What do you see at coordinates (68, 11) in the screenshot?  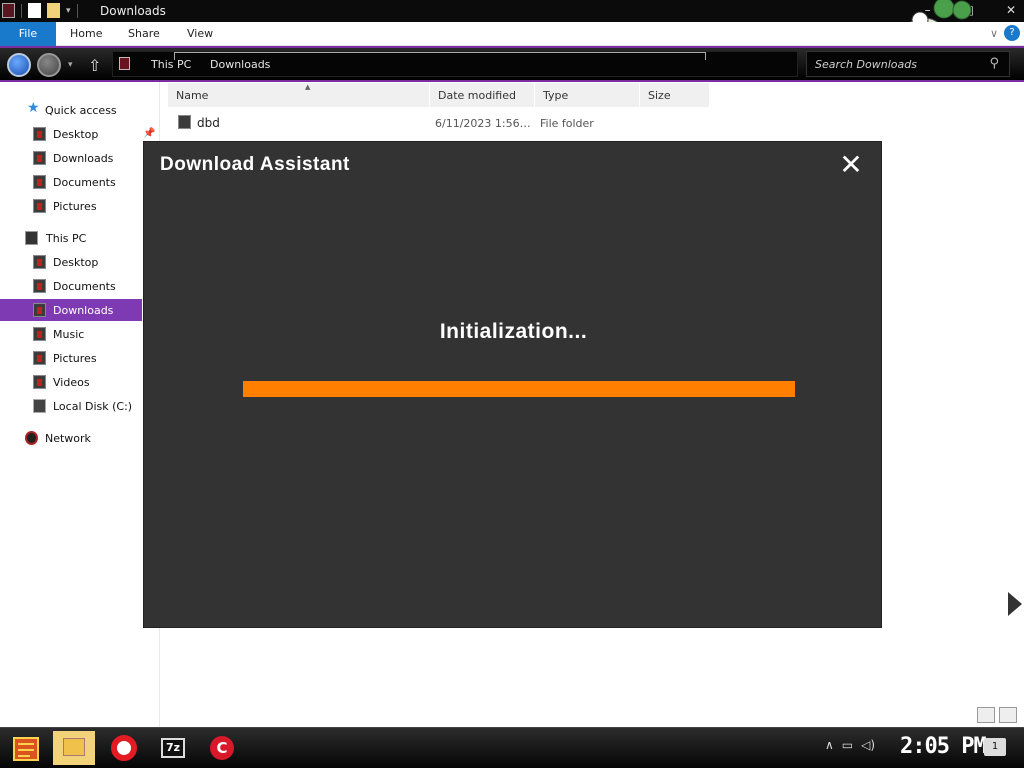 I see `customize-toolbar-chevron-icon: ▾` at bounding box center [68, 11].